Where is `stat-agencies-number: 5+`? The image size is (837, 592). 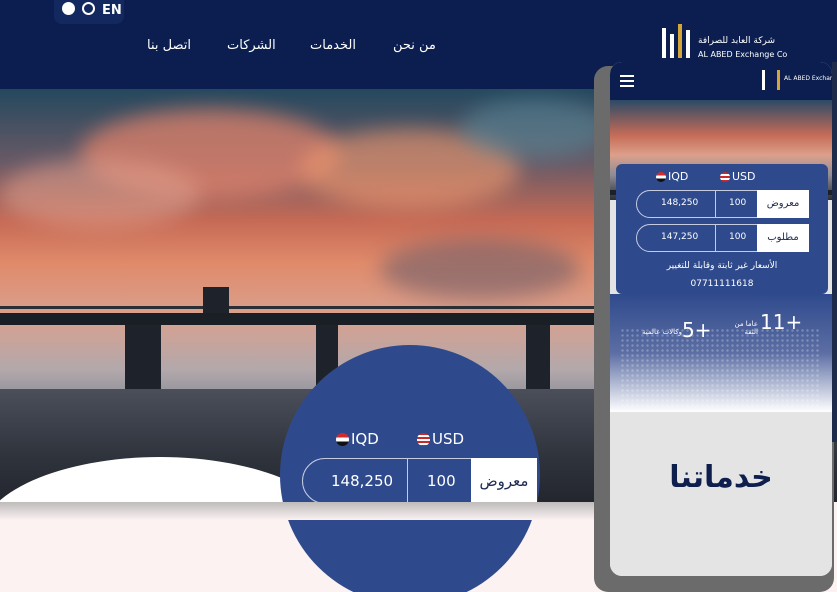
stat-agencies-number: 5+ is located at coordinates (697, 330).